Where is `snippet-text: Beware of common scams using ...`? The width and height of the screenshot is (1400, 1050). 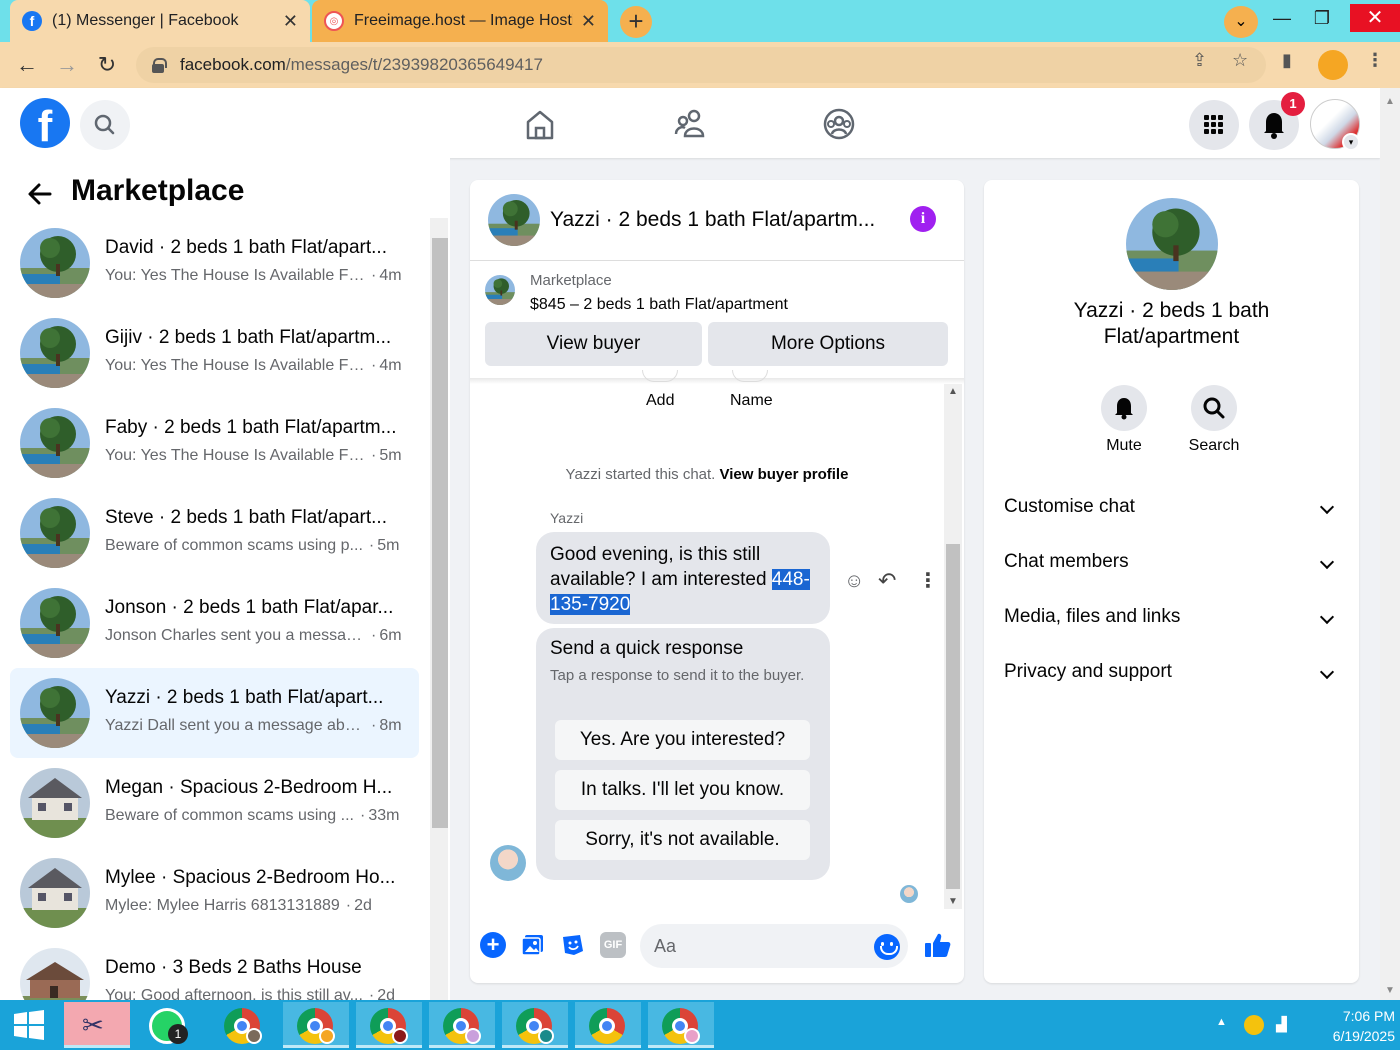 snippet-text: Beware of common scams using ... is located at coordinates (229, 815).